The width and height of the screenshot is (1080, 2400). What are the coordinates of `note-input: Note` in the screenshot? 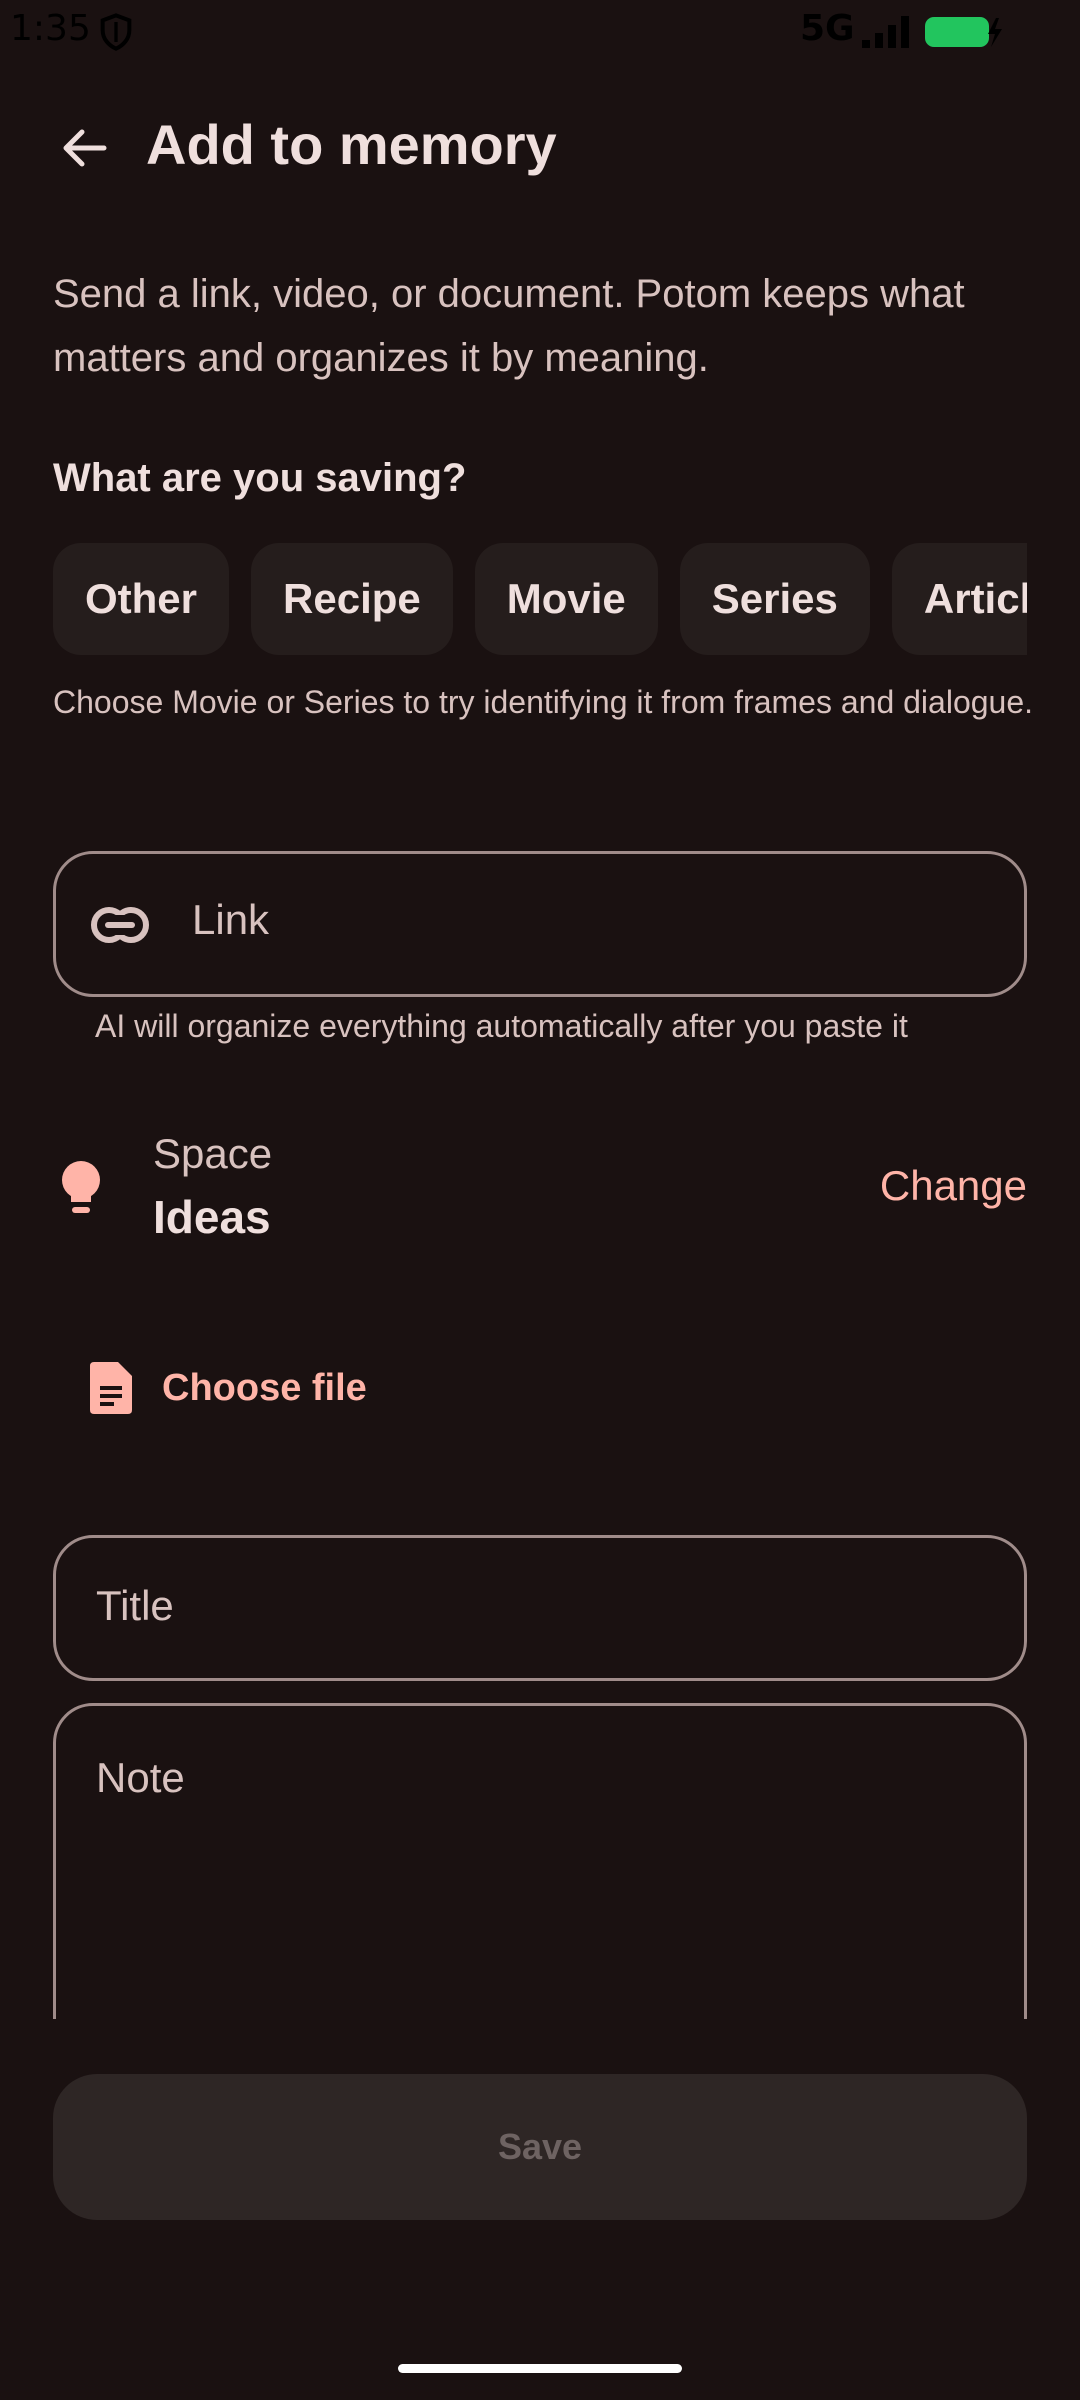 It's located at (540, 1861).